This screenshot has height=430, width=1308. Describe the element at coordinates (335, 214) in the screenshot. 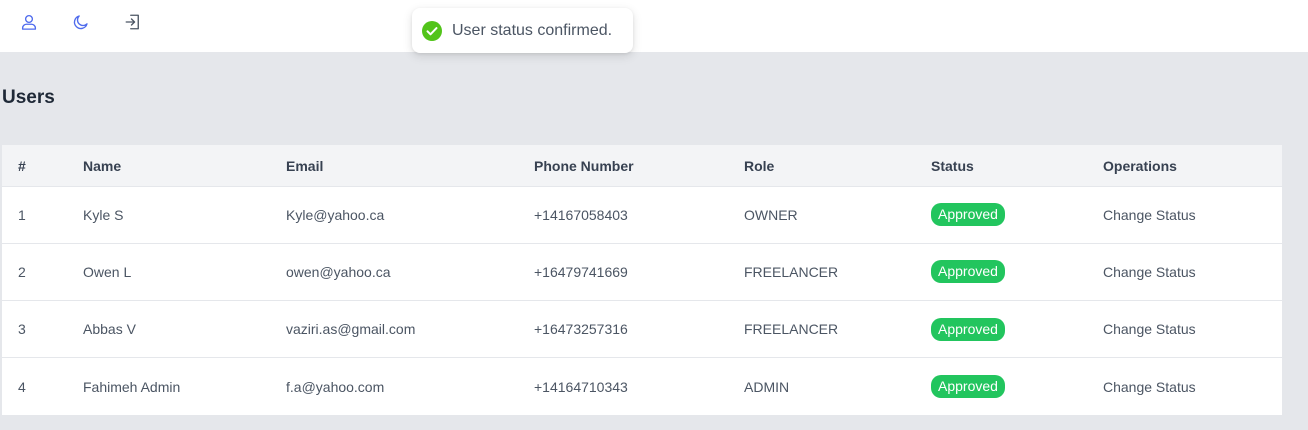

I see `cell-email: Kyle@yahoo.ca` at that location.